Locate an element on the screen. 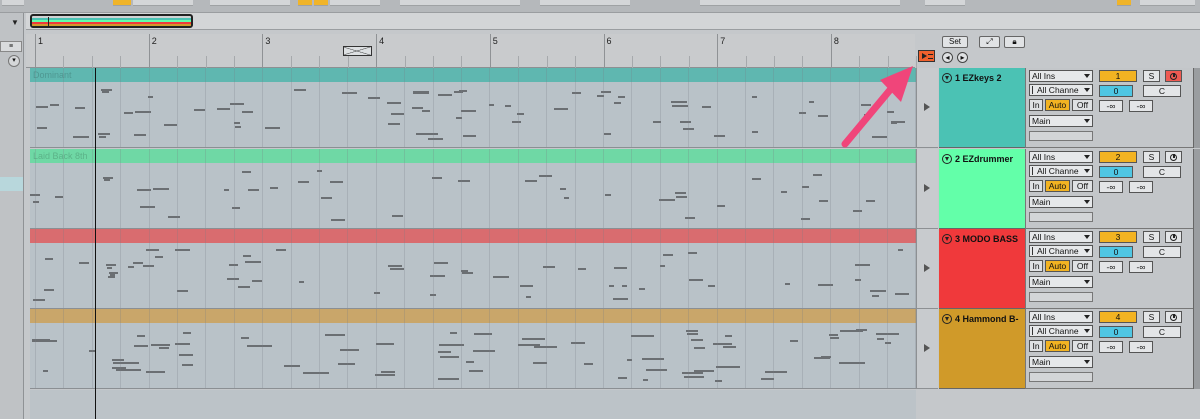 This screenshot has height=419, width=1200. fold-chevron-icon is located at coordinates (947, 78).